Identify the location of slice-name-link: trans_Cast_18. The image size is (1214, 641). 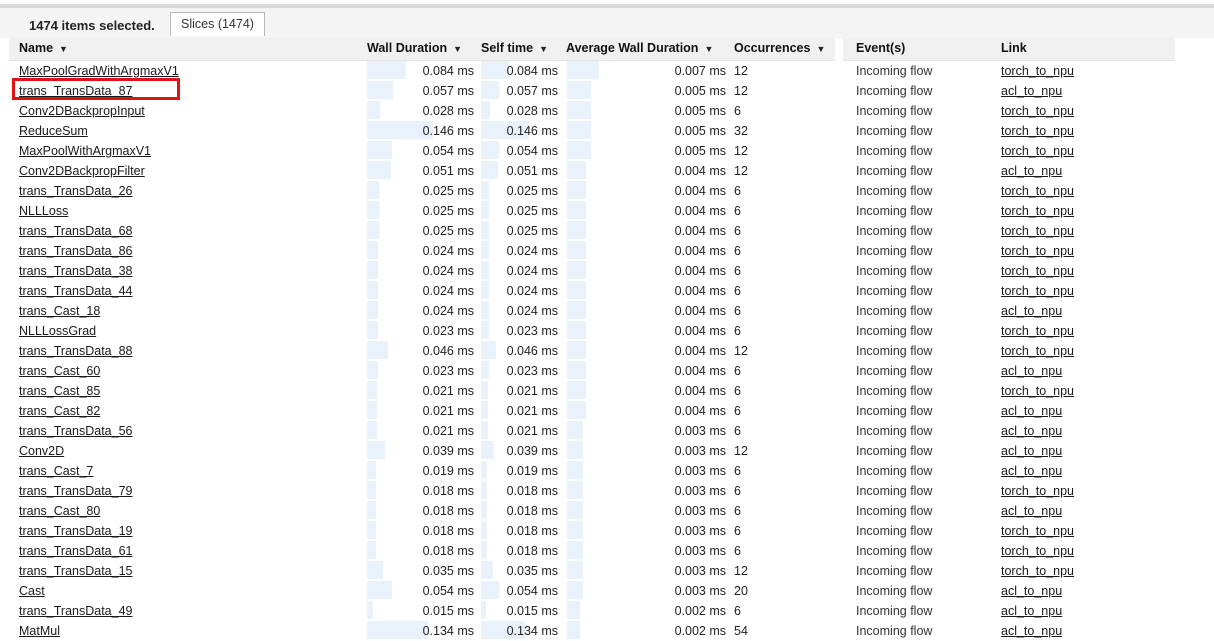
(59, 311).